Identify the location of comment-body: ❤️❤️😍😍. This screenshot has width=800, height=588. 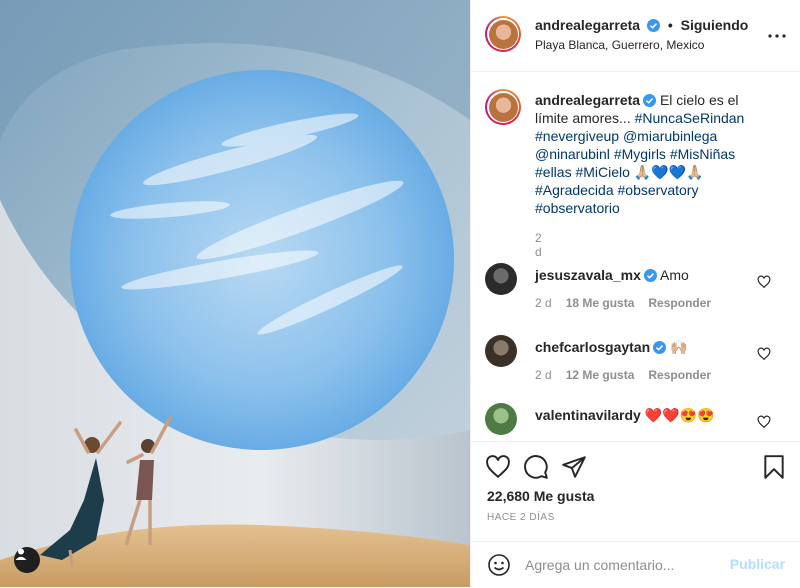
(679, 415).